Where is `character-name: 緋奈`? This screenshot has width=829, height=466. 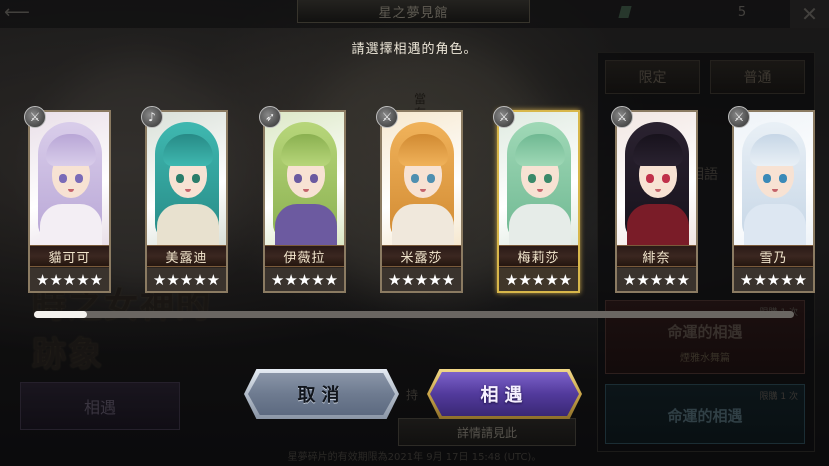 character-name: 緋奈 is located at coordinates (656, 256).